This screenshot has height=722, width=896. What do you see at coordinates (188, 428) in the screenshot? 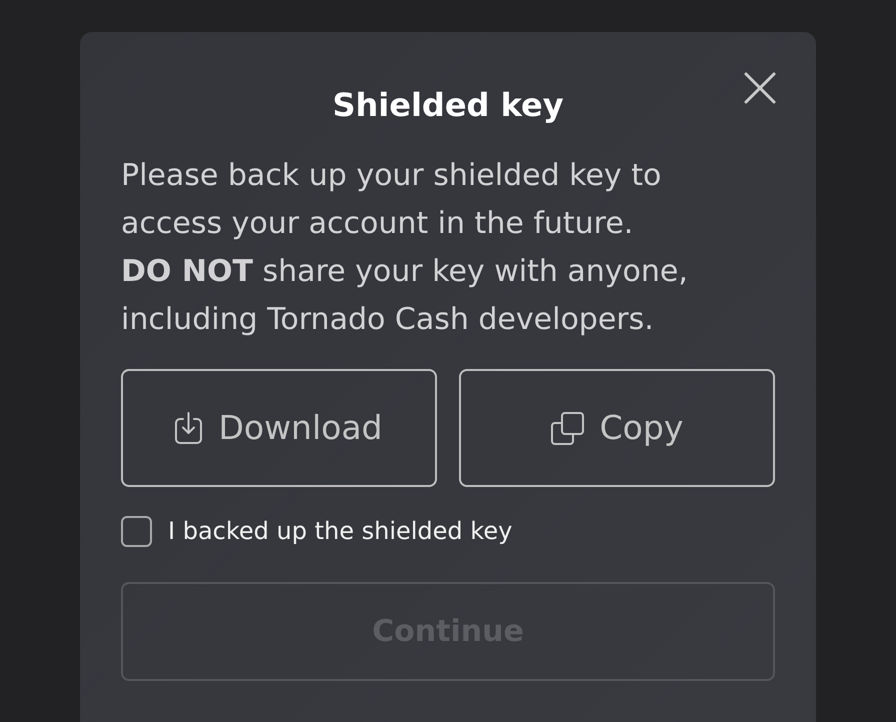
I see `download-icon` at bounding box center [188, 428].